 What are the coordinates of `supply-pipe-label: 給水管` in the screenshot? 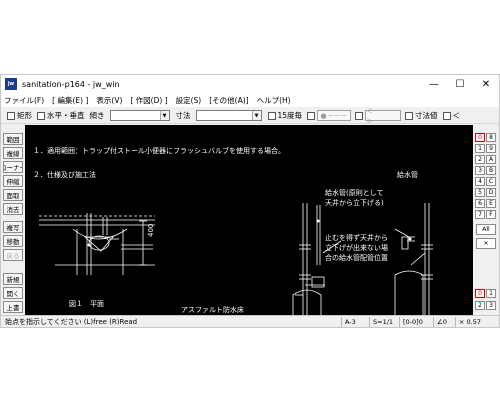 It's located at (407, 175).